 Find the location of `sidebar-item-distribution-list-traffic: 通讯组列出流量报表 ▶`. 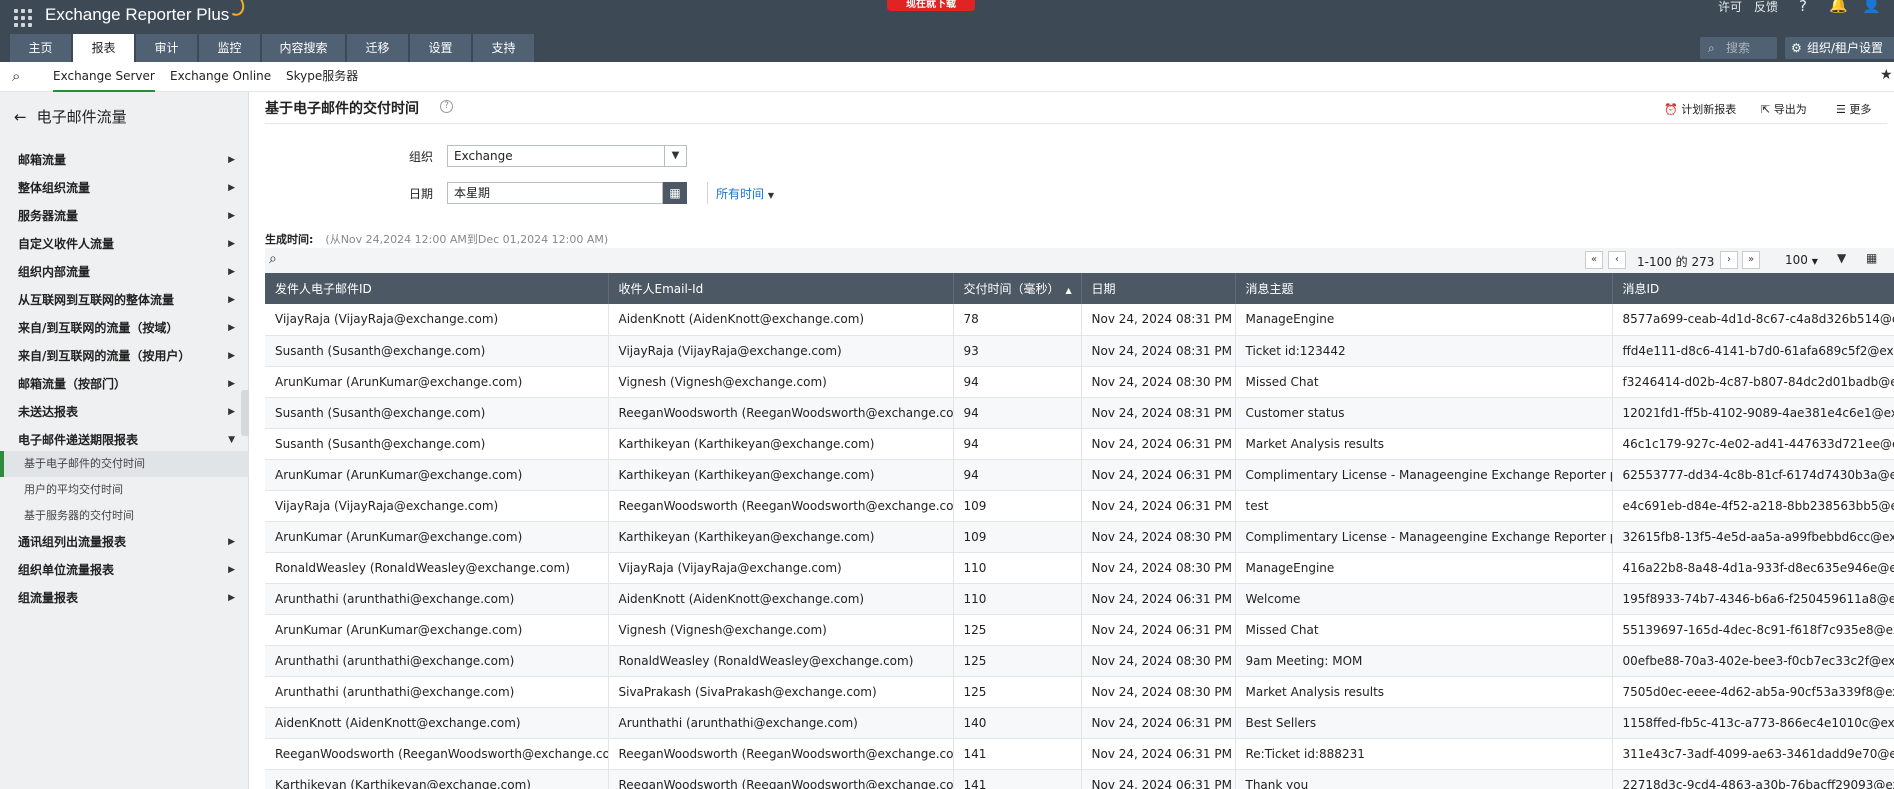

sidebar-item-distribution-list-traffic: 通讯组列出流量报表 ▶ is located at coordinates (130, 542).